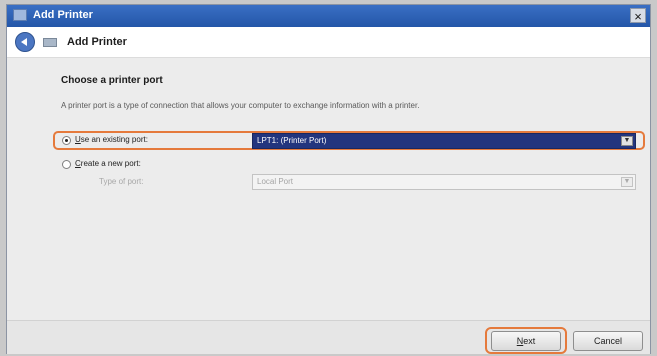 The height and width of the screenshot is (356, 657). Describe the element at coordinates (112, 80) in the screenshot. I see `page-title: Choose a printer port` at that location.